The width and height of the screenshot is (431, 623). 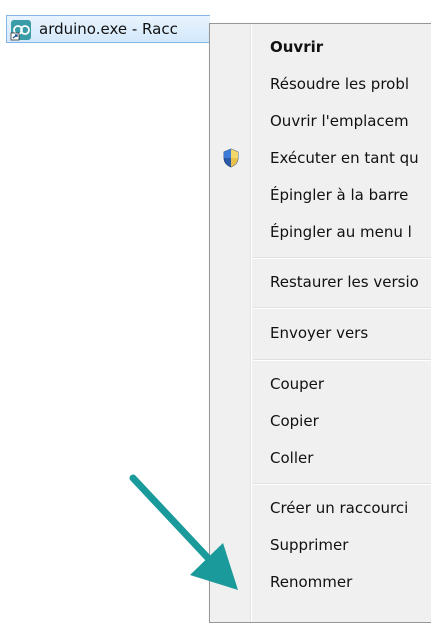 What do you see at coordinates (309, 545) in the screenshot?
I see `menu-item-supprimer: Supprimer` at bounding box center [309, 545].